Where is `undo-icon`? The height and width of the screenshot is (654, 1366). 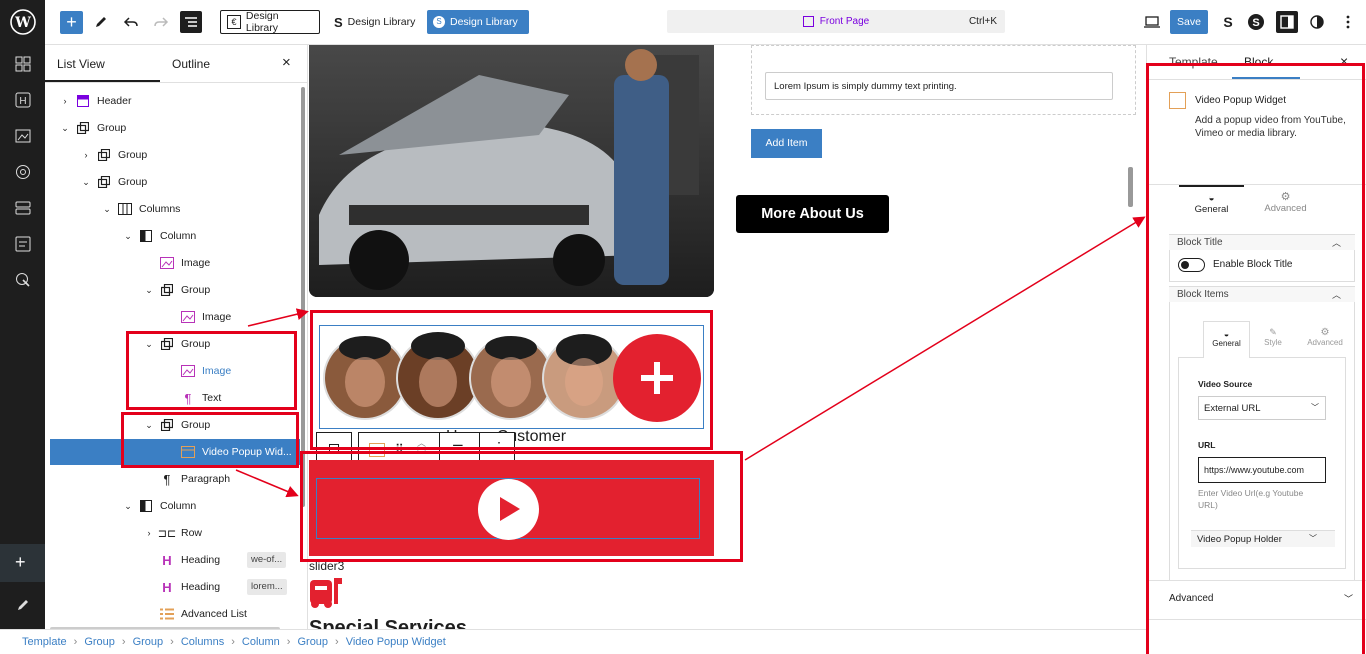
undo-icon is located at coordinates (131, 22).